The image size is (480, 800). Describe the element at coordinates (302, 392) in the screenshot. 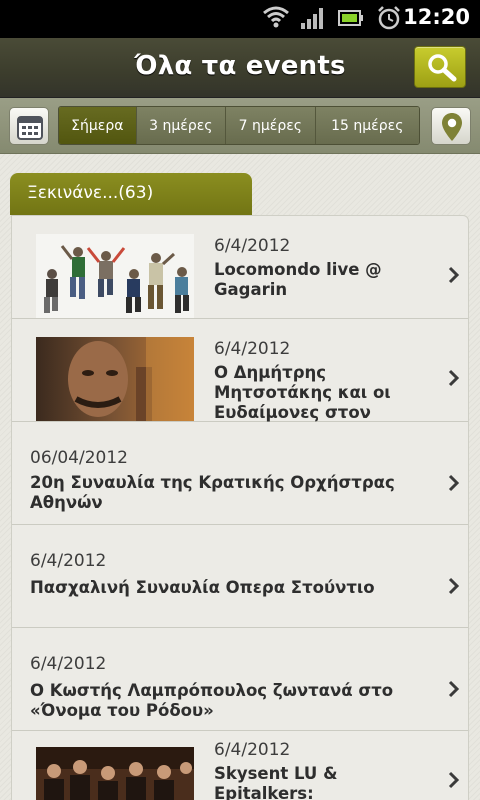

I see `event-title-line: Μητσοτάκης και οι` at that location.